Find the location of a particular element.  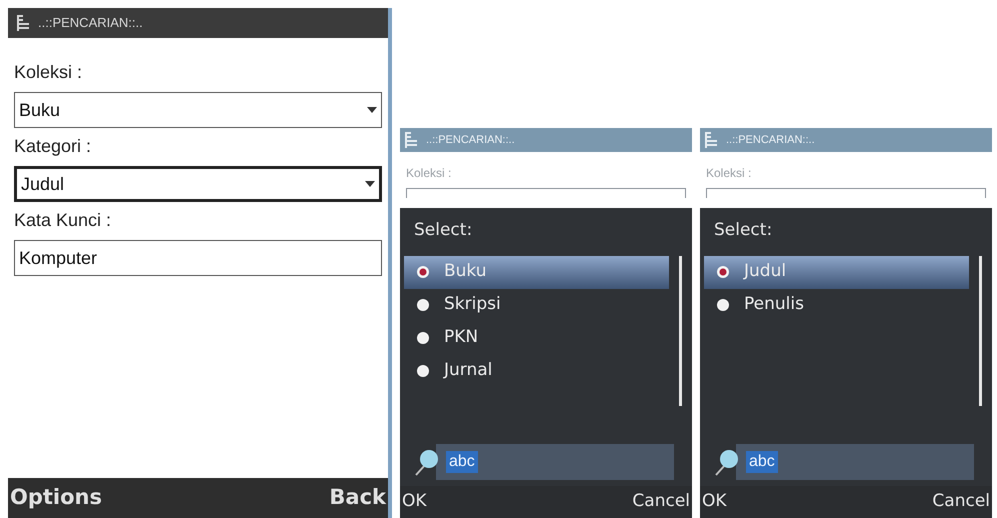

field-label: Kategori : is located at coordinates (53, 146).